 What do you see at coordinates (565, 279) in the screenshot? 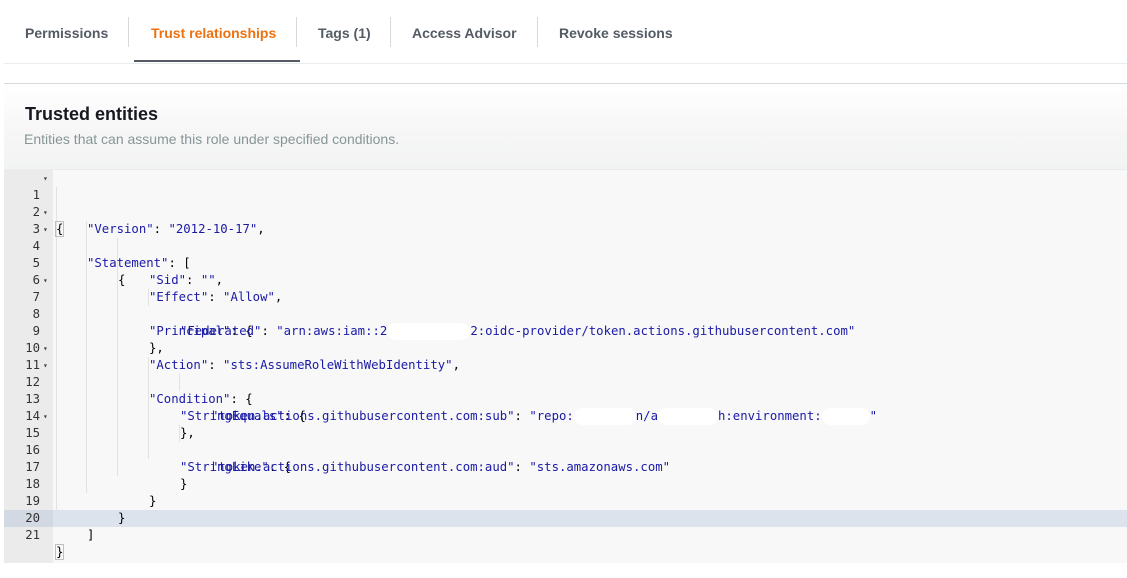
I see `code-line: 6 "Effect": "Allow",` at bounding box center [565, 279].